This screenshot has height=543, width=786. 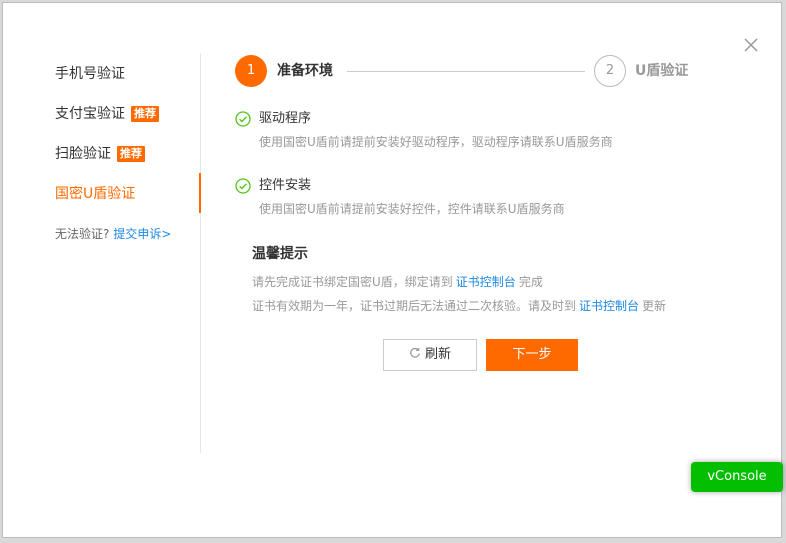 I want to click on sidebar-item-label: 国密U盾验证, so click(x=95, y=194).